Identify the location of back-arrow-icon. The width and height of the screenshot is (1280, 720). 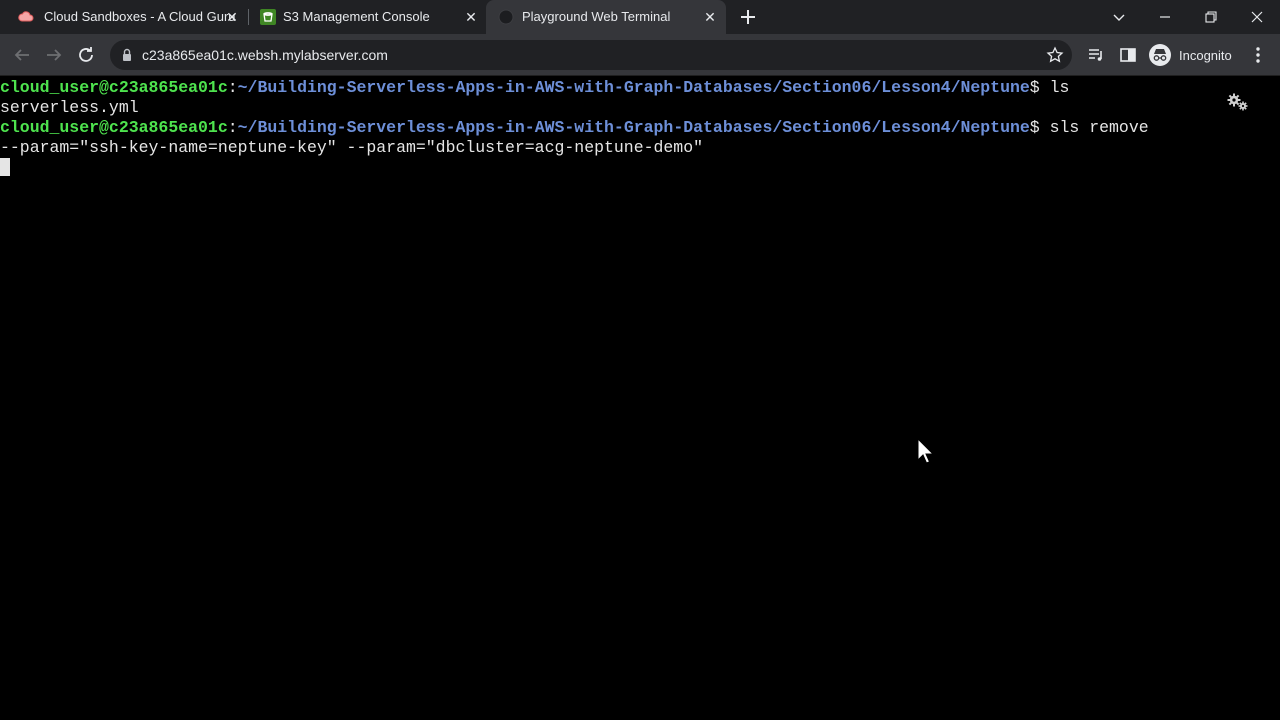
(22, 55).